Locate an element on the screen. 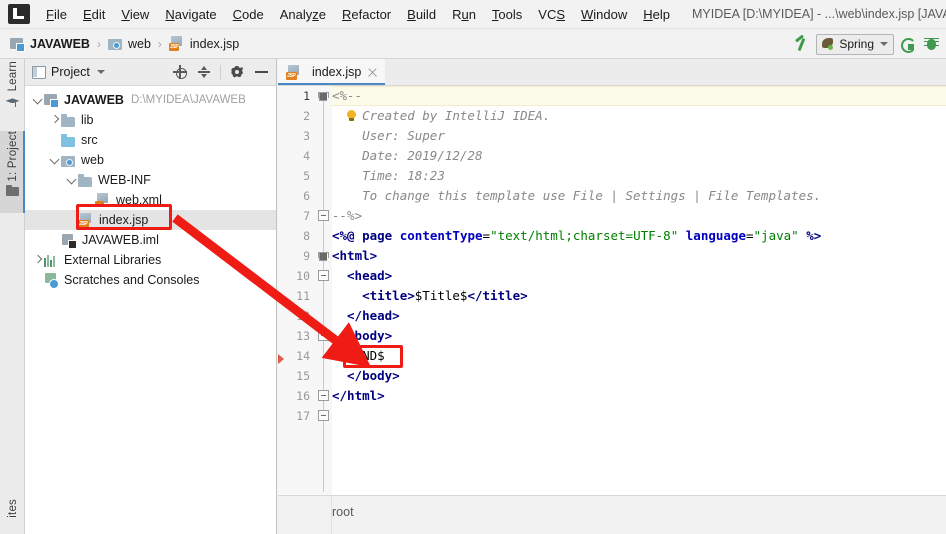 The height and width of the screenshot is (534, 946). code-token: language is located at coordinates (715, 235).